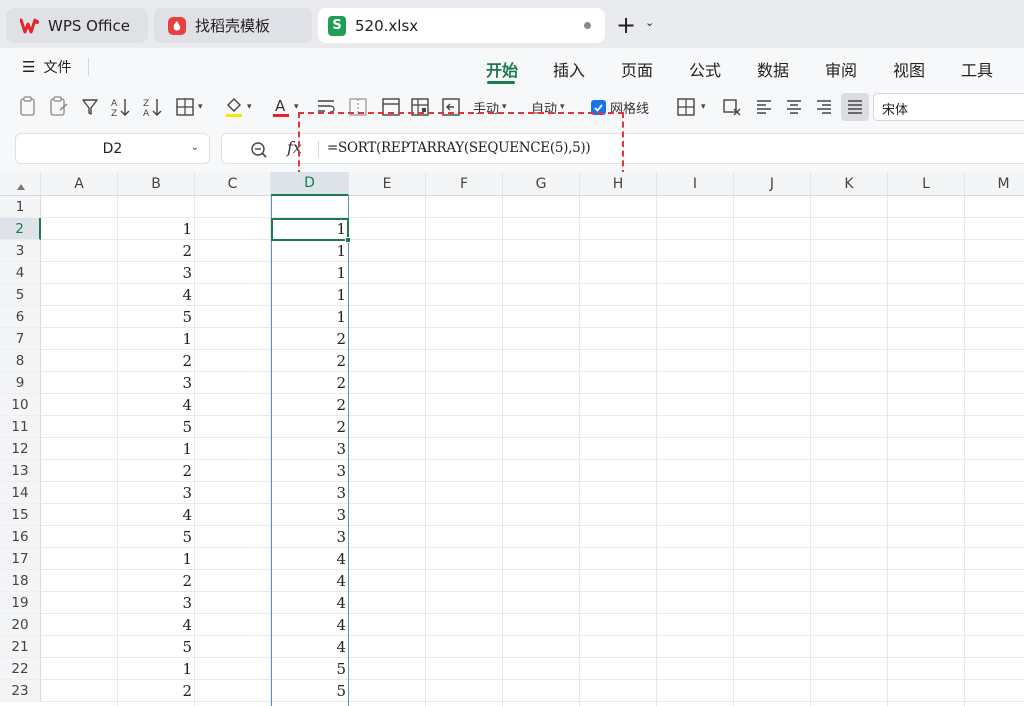 The height and width of the screenshot is (706, 1024). I want to click on column-header-M: M, so click(994, 184).